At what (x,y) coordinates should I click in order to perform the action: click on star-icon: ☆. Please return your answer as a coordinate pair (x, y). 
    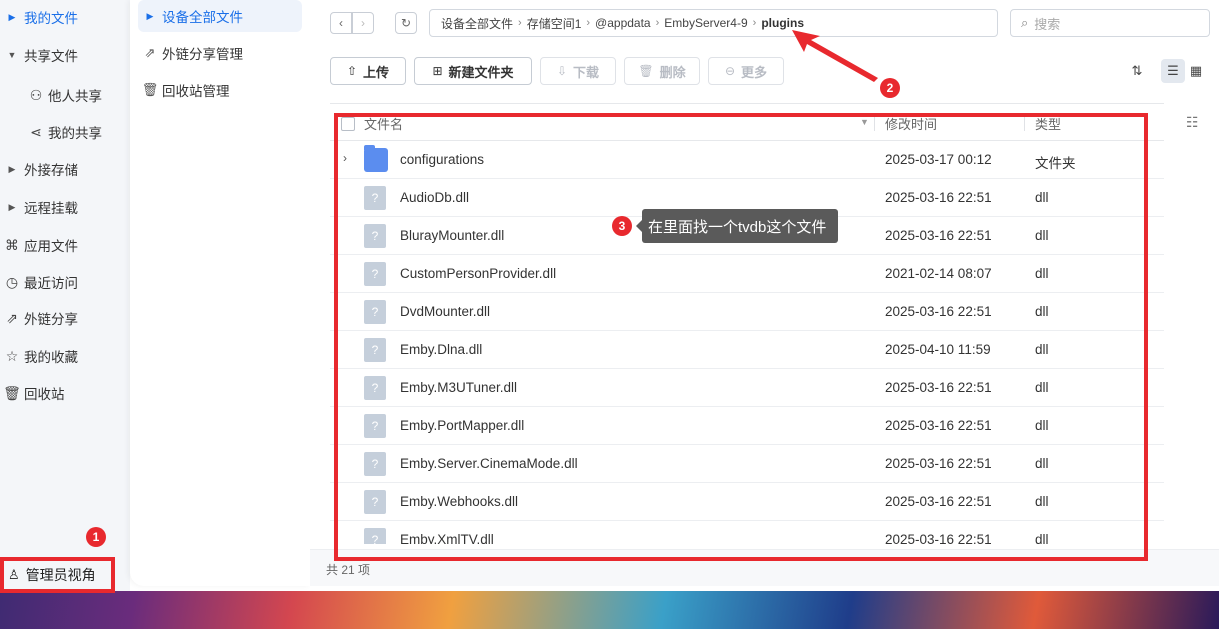
    Looking at the image, I should click on (12, 355).